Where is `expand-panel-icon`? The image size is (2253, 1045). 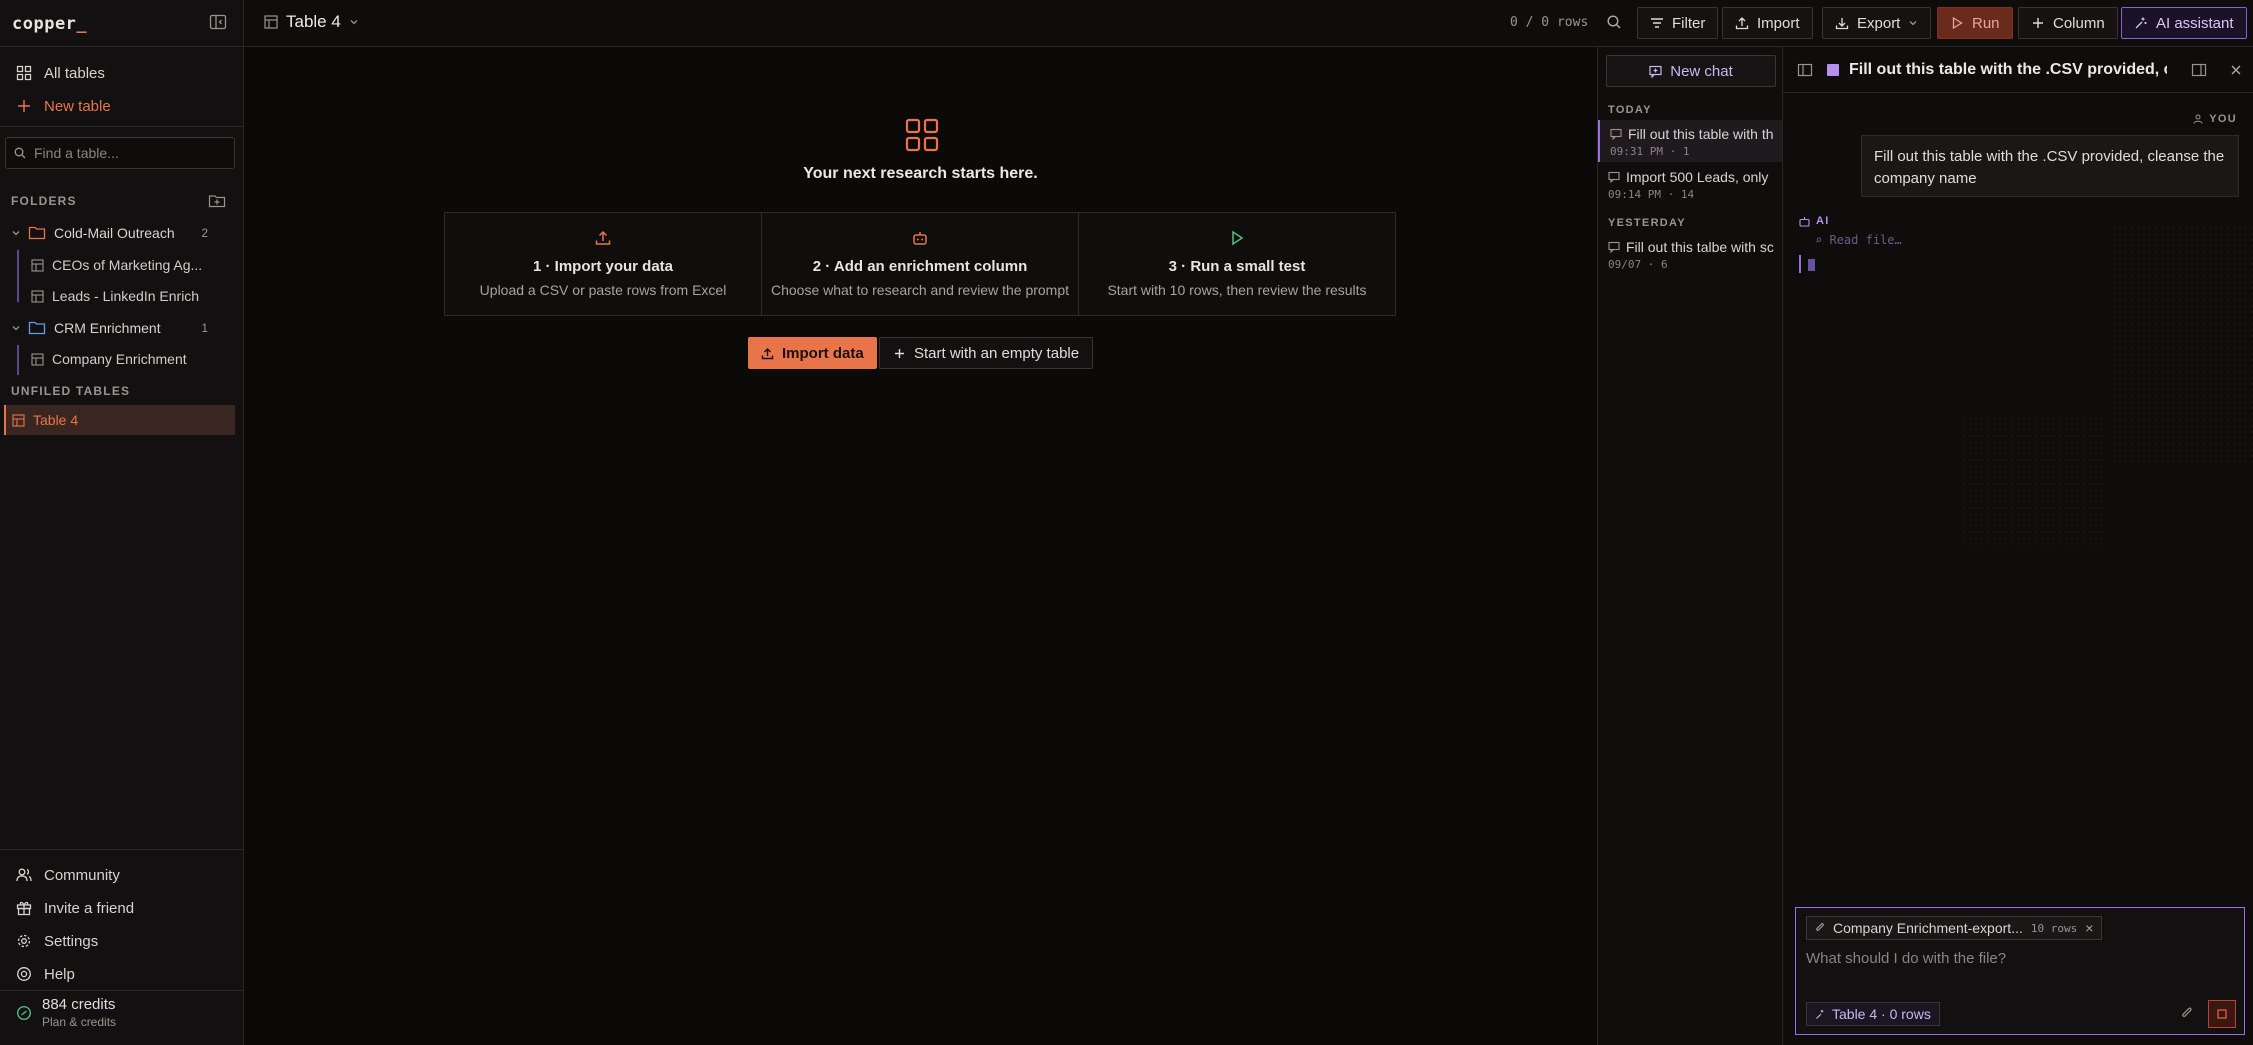 expand-panel-icon is located at coordinates (2199, 70).